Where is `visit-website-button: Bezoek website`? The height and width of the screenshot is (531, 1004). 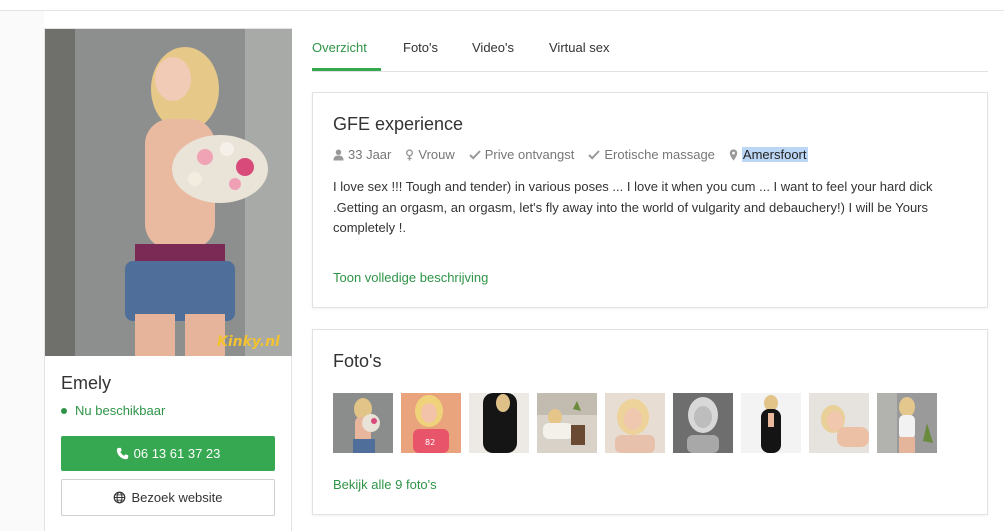
visit-website-button: Bezoek website is located at coordinates (168, 497).